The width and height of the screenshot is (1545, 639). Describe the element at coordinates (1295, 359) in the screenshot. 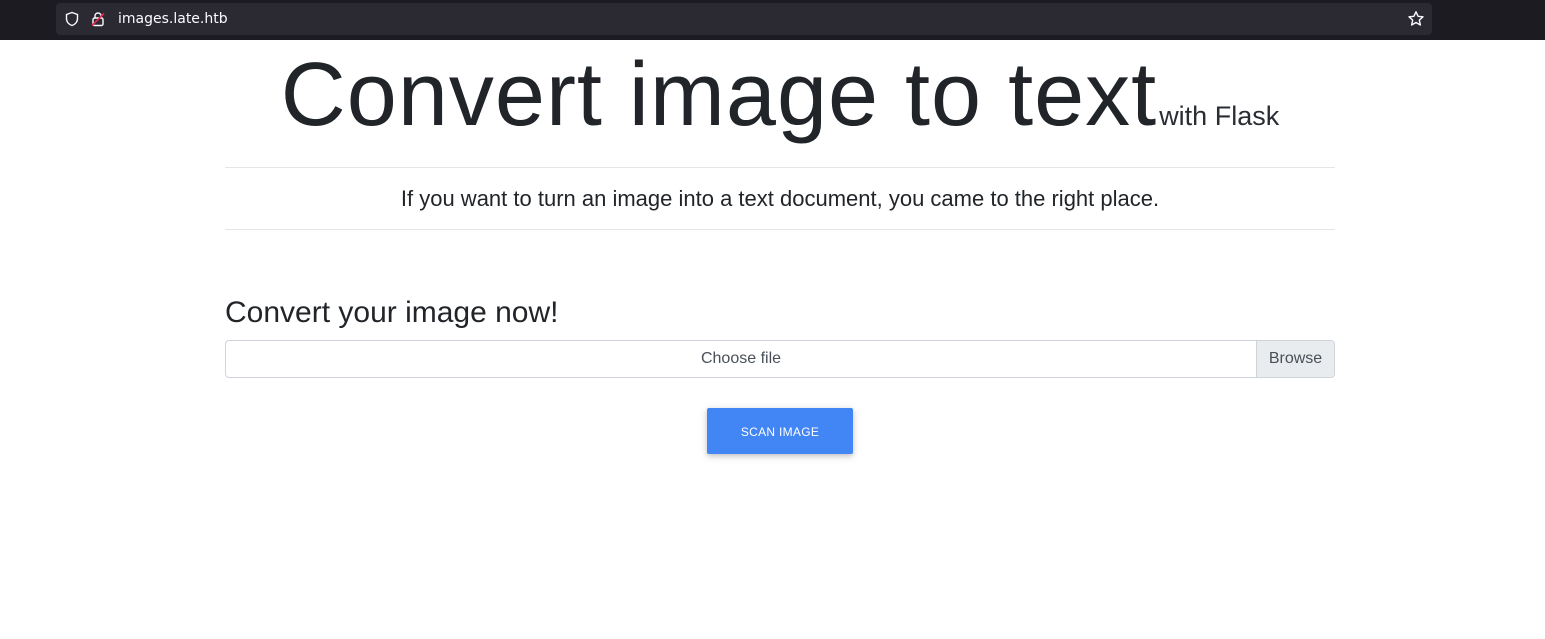

I see `browse-button: Browse` at that location.